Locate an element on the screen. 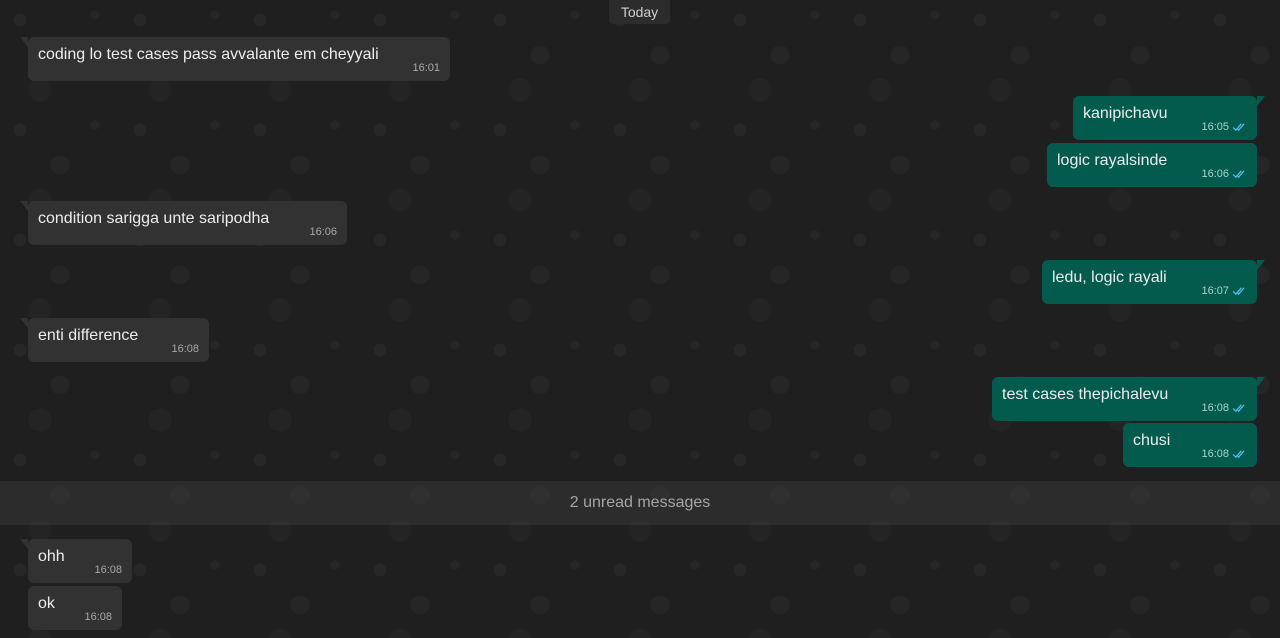 The image size is (1280, 638). message-meta: 16:01 is located at coordinates (426, 68).